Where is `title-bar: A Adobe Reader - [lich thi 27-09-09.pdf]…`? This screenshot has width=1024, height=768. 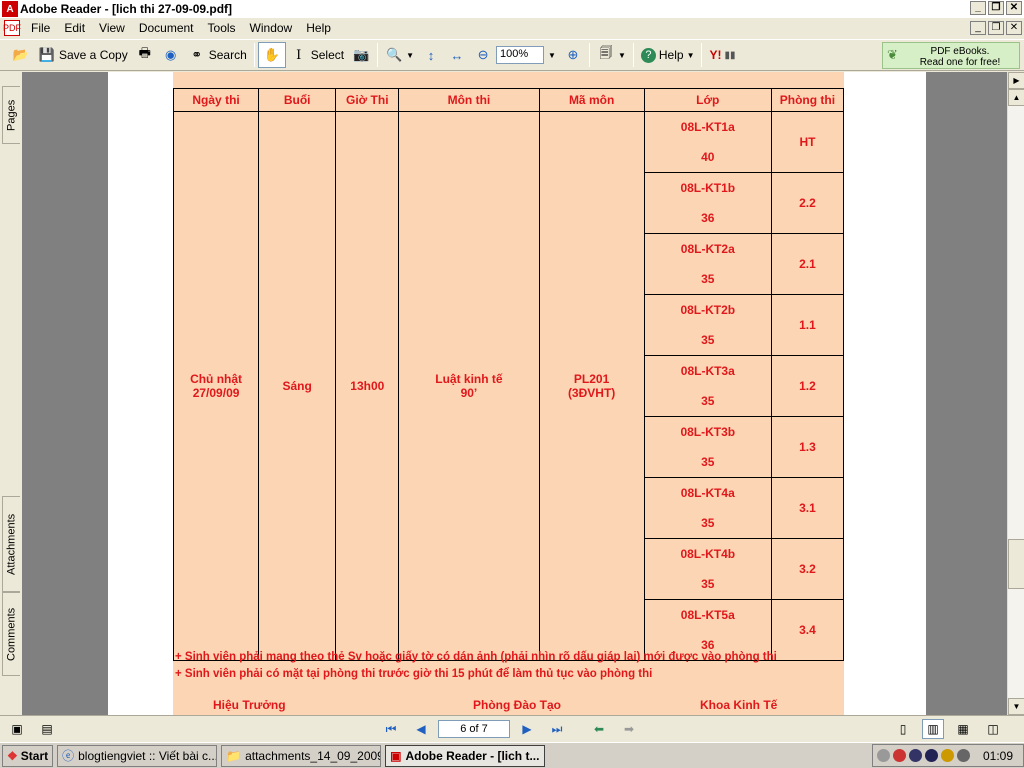 title-bar: A Adobe Reader - [lich thi 27-09-09.pdf]… is located at coordinates (512, 9).